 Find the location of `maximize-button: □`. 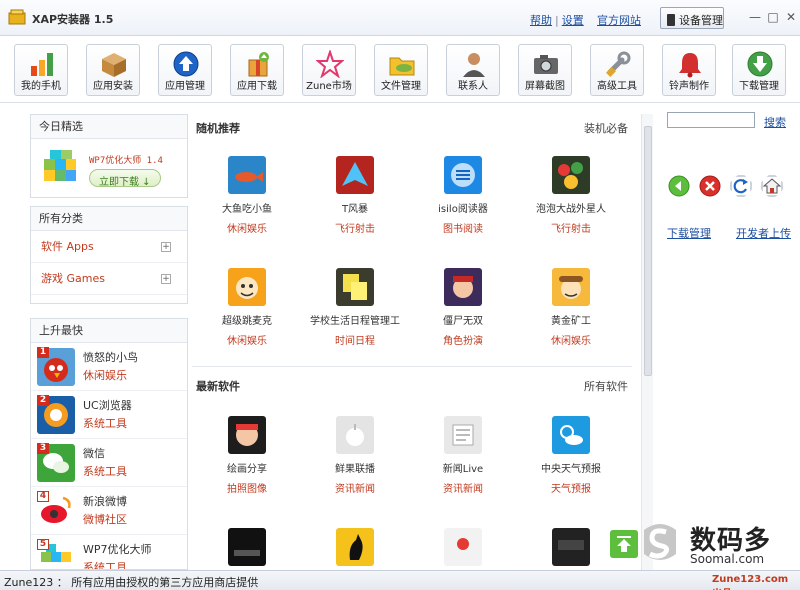

maximize-button: □ is located at coordinates (773, 17).